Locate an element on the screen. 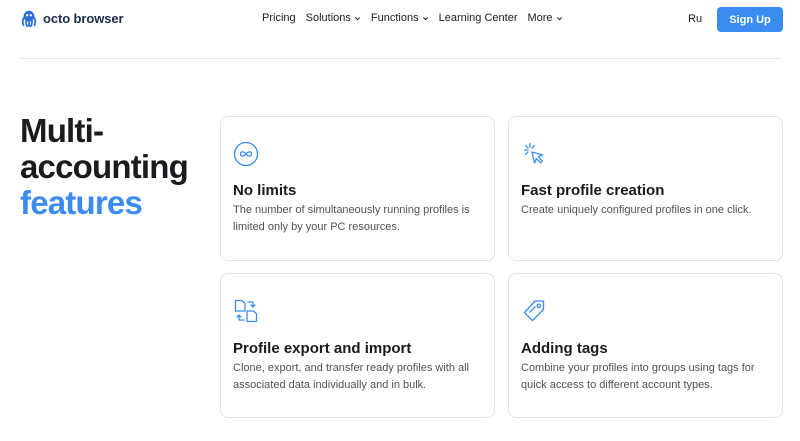  title-line-1: Multi- is located at coordinates (62, 130).